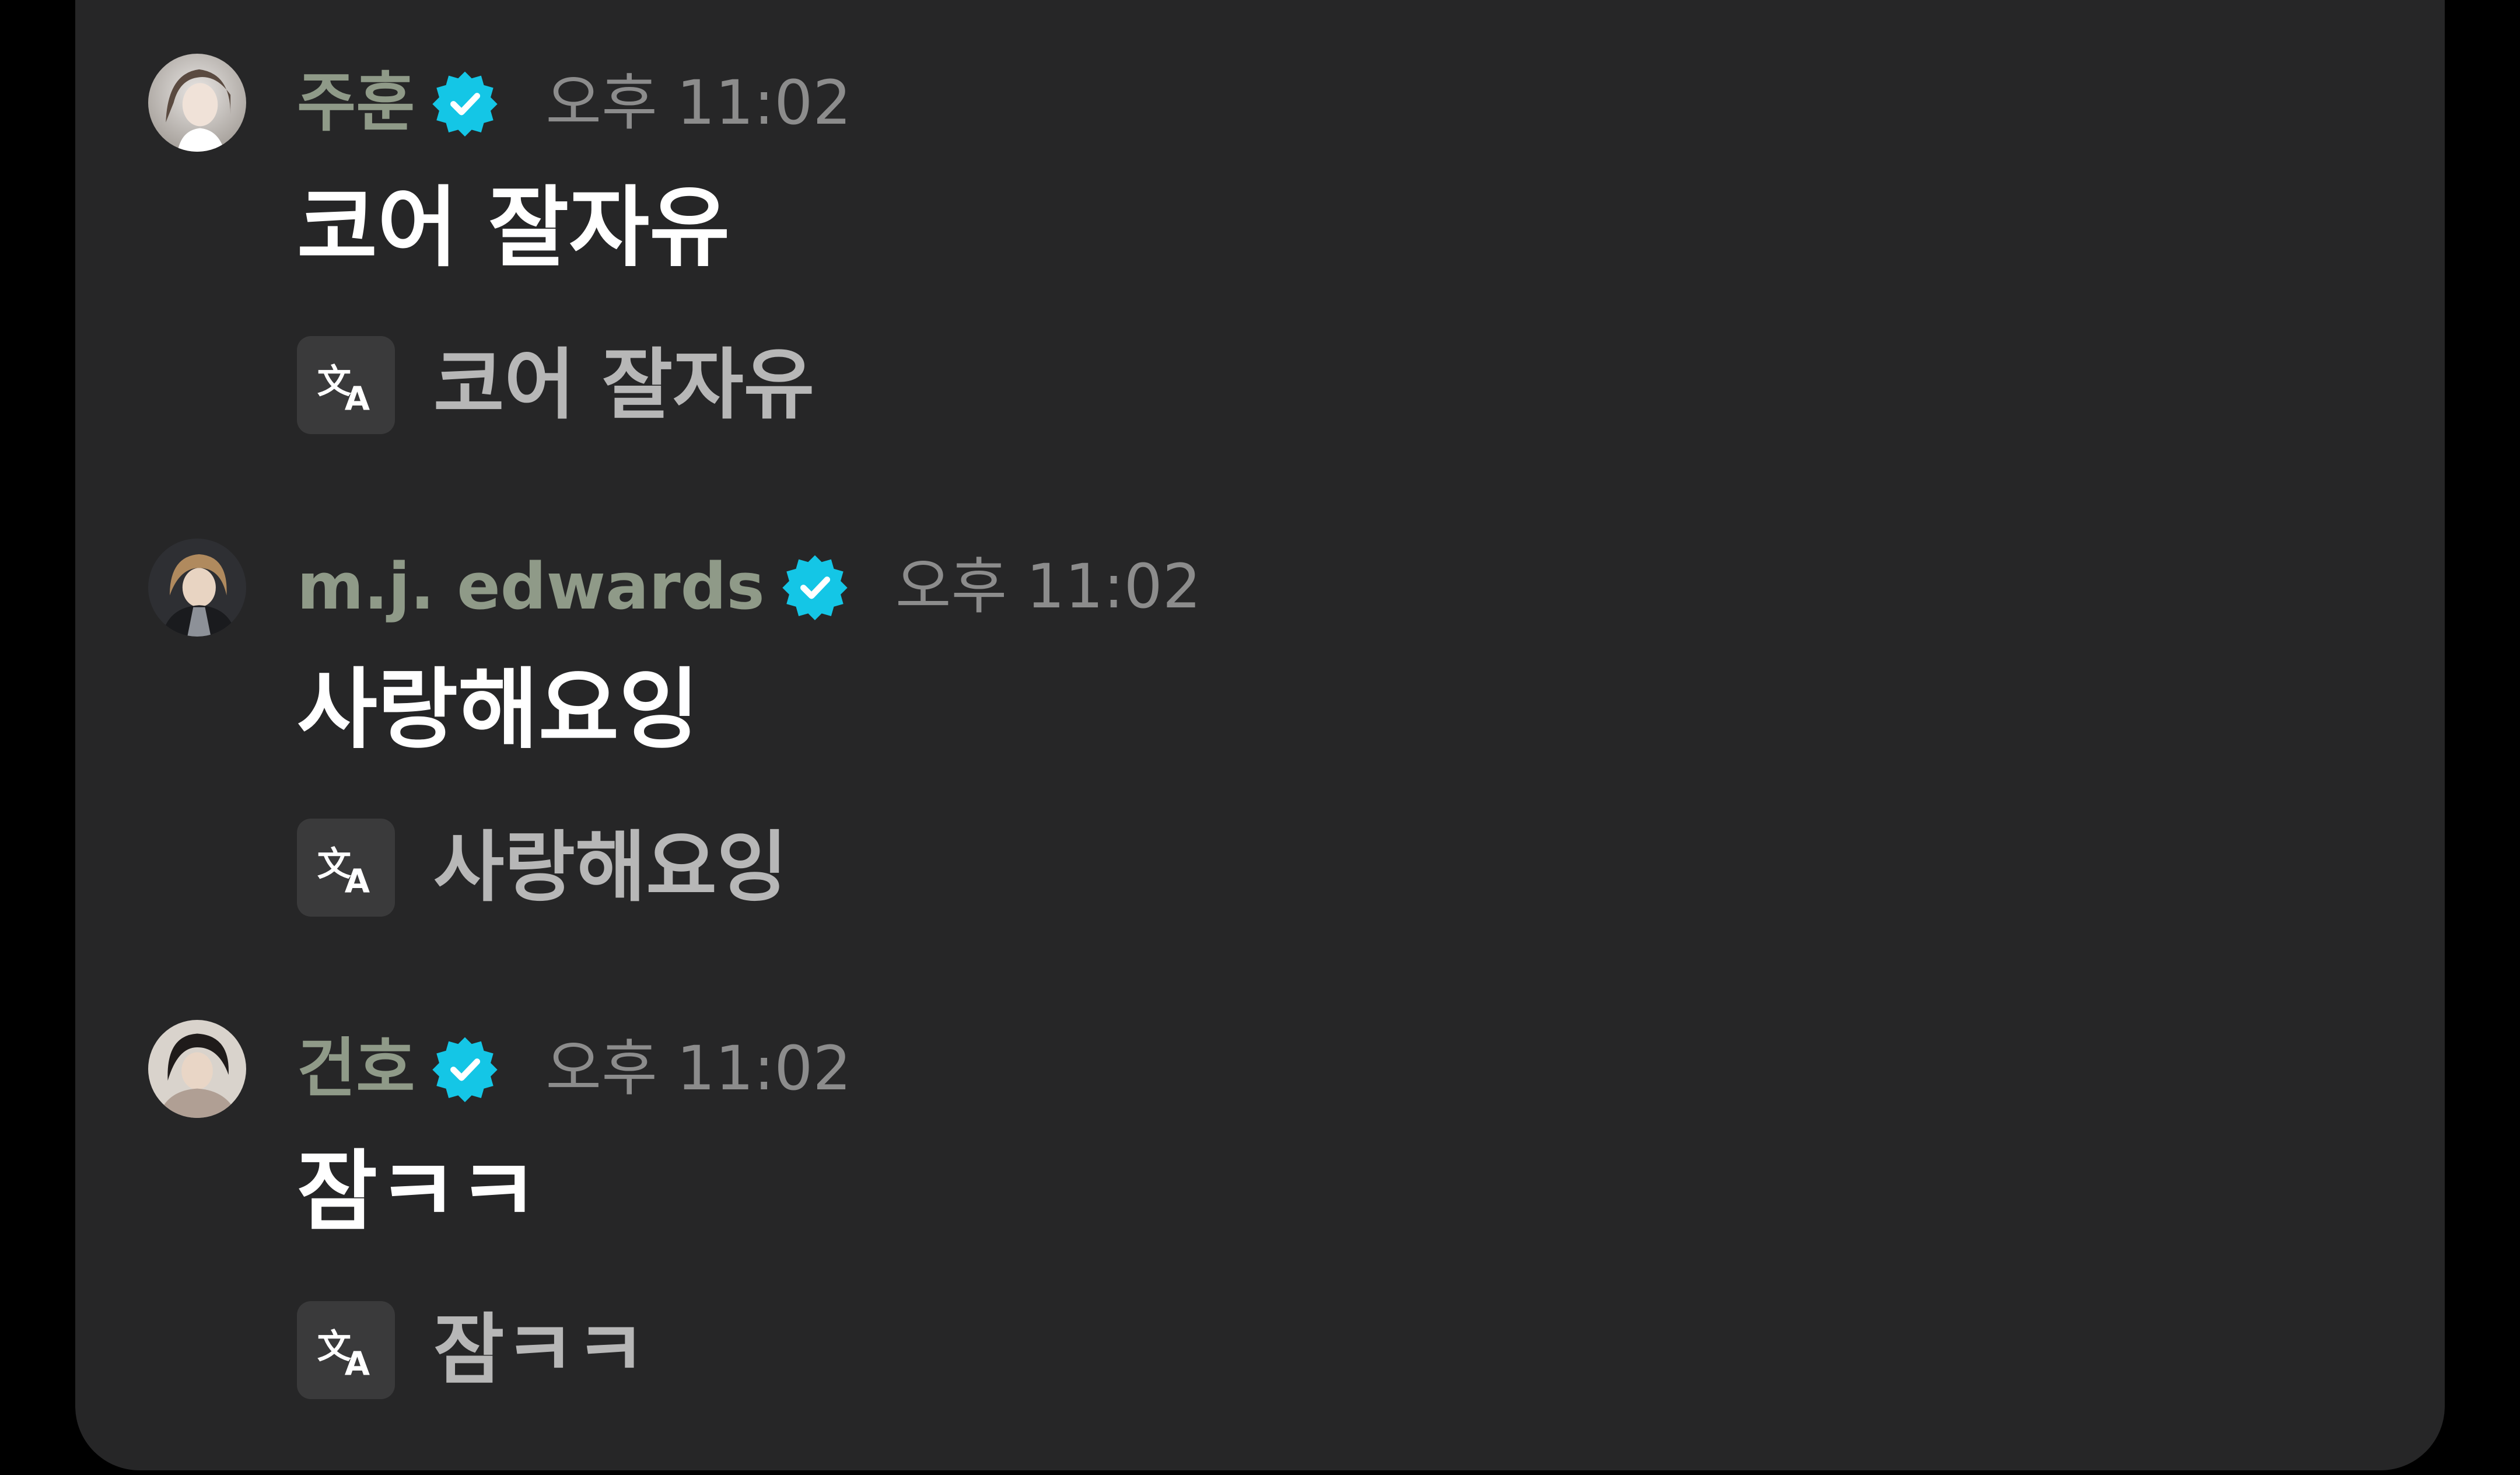 The width and height of the screenshot is (2520, 1475). I want to click on translated-text: 사랑해요잉, so click(610, 868).